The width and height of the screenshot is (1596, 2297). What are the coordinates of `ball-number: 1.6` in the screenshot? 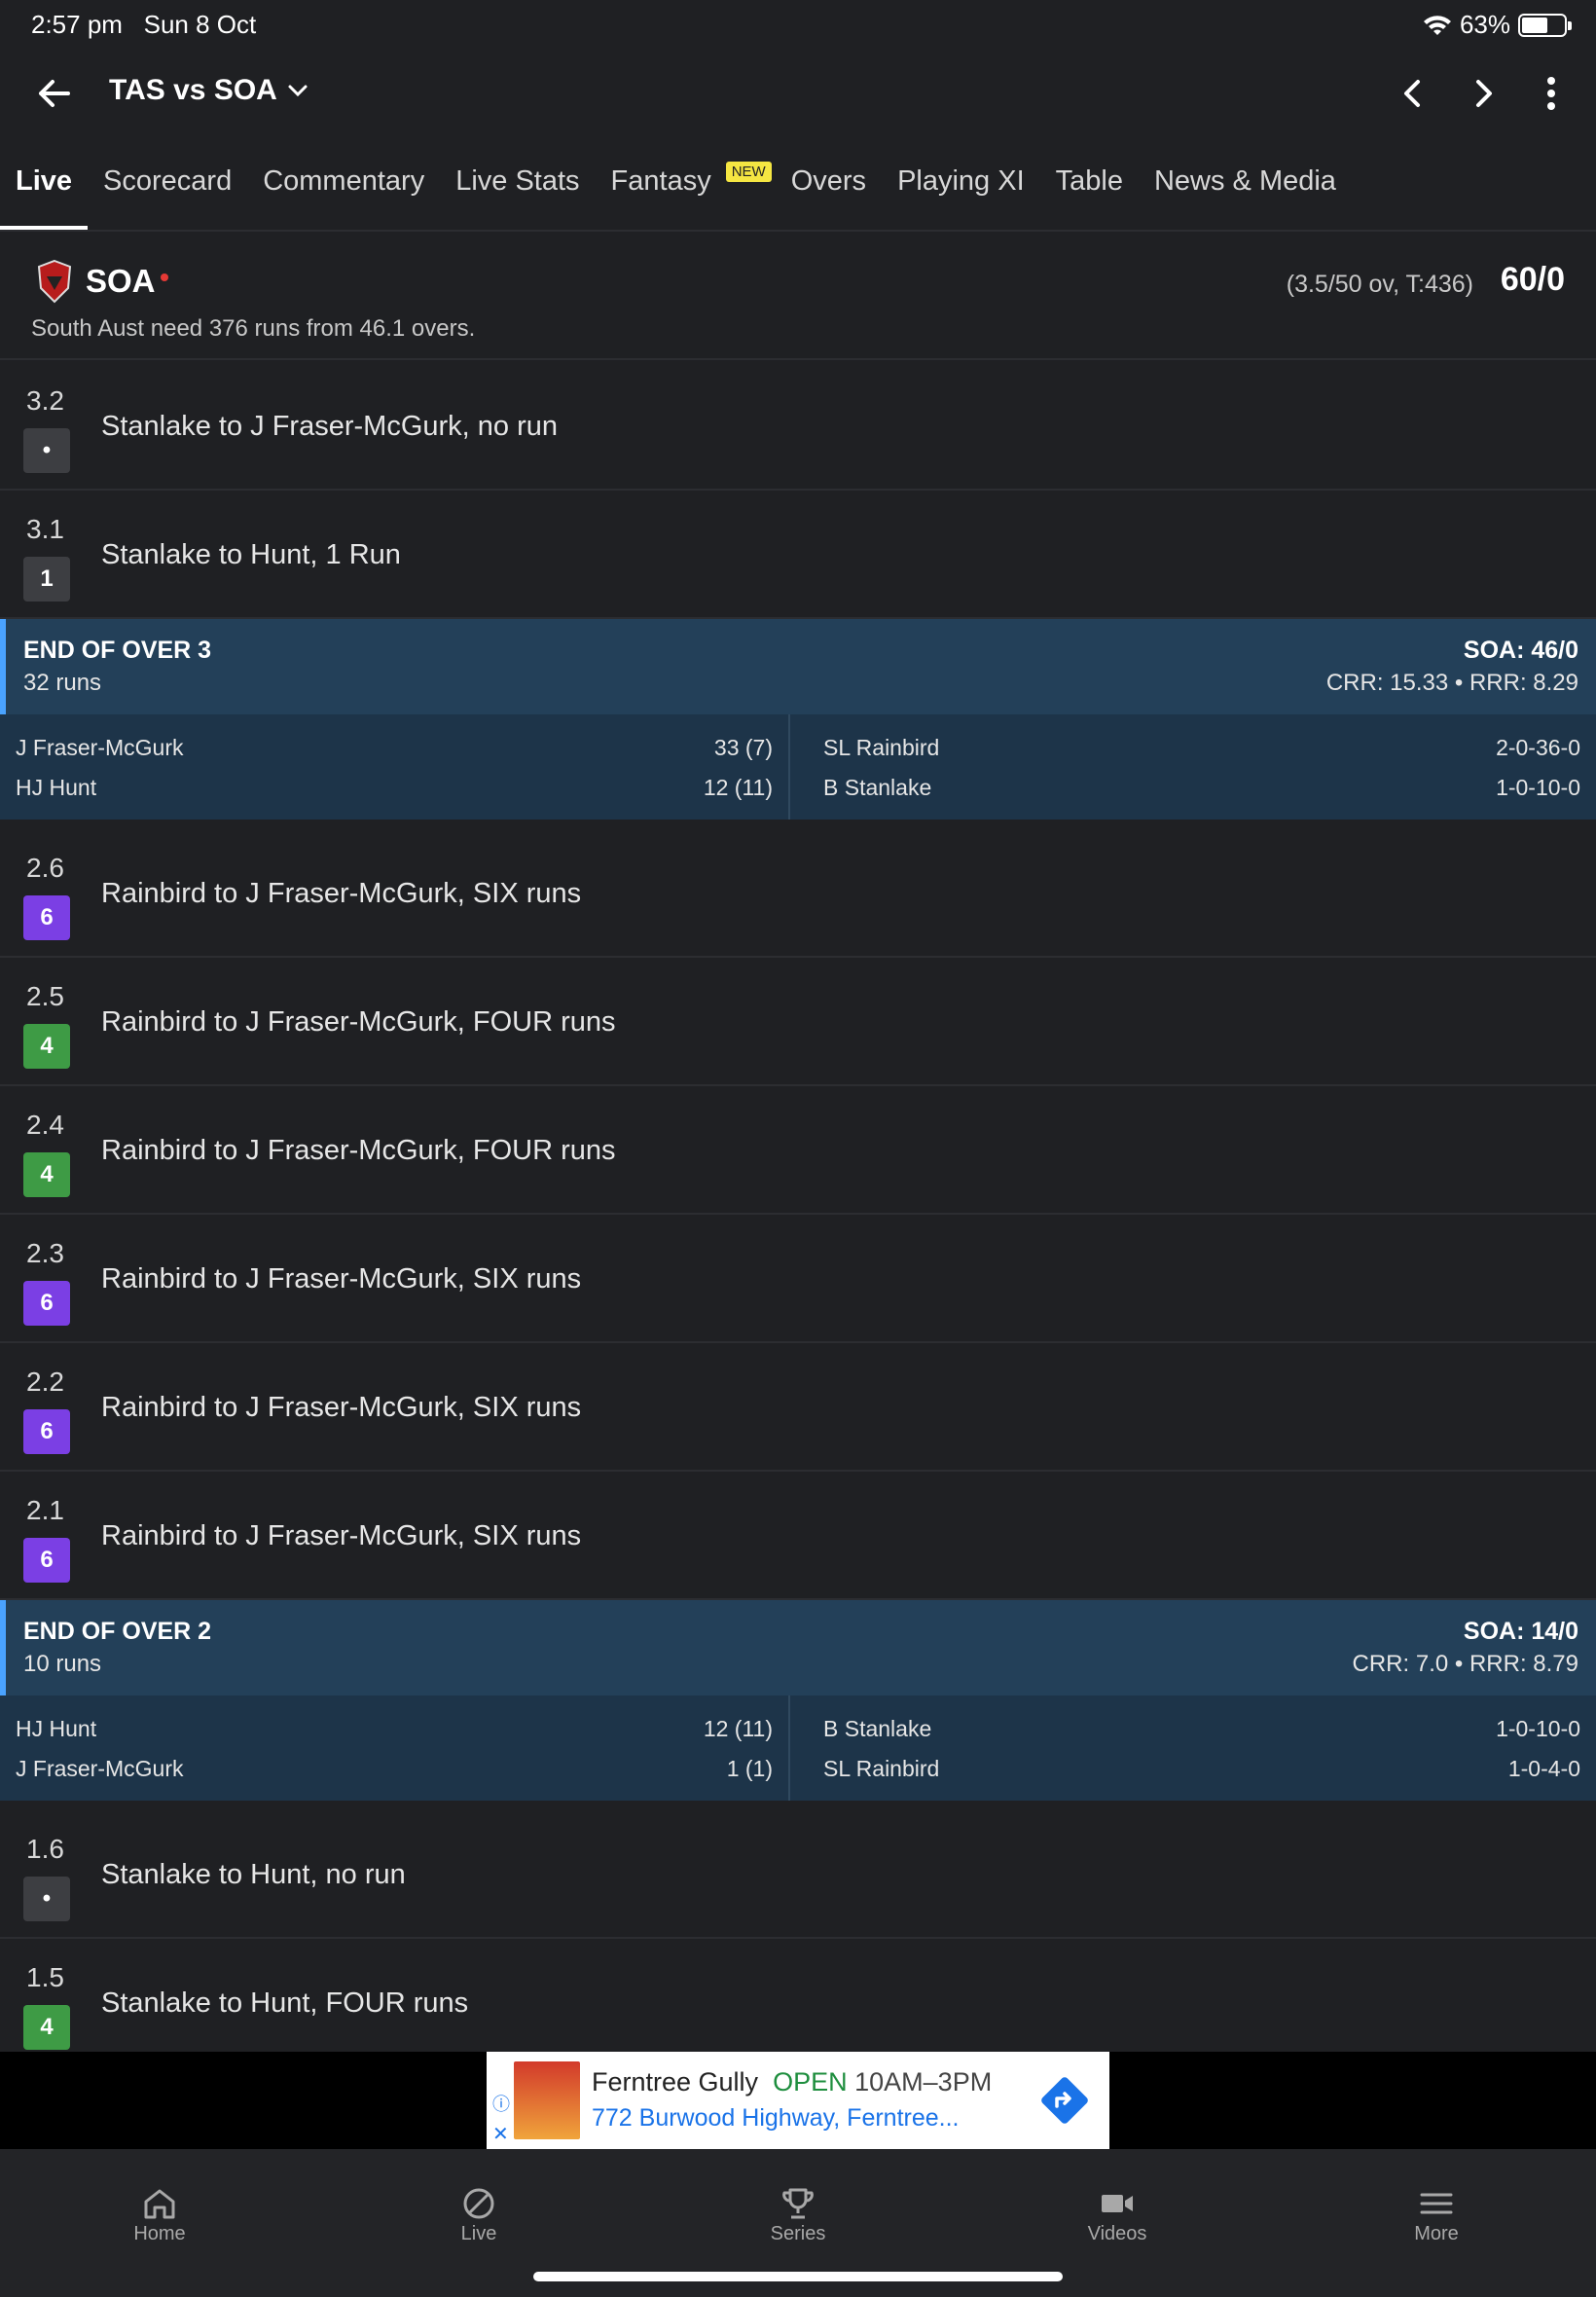 It's located at (45, 1849).